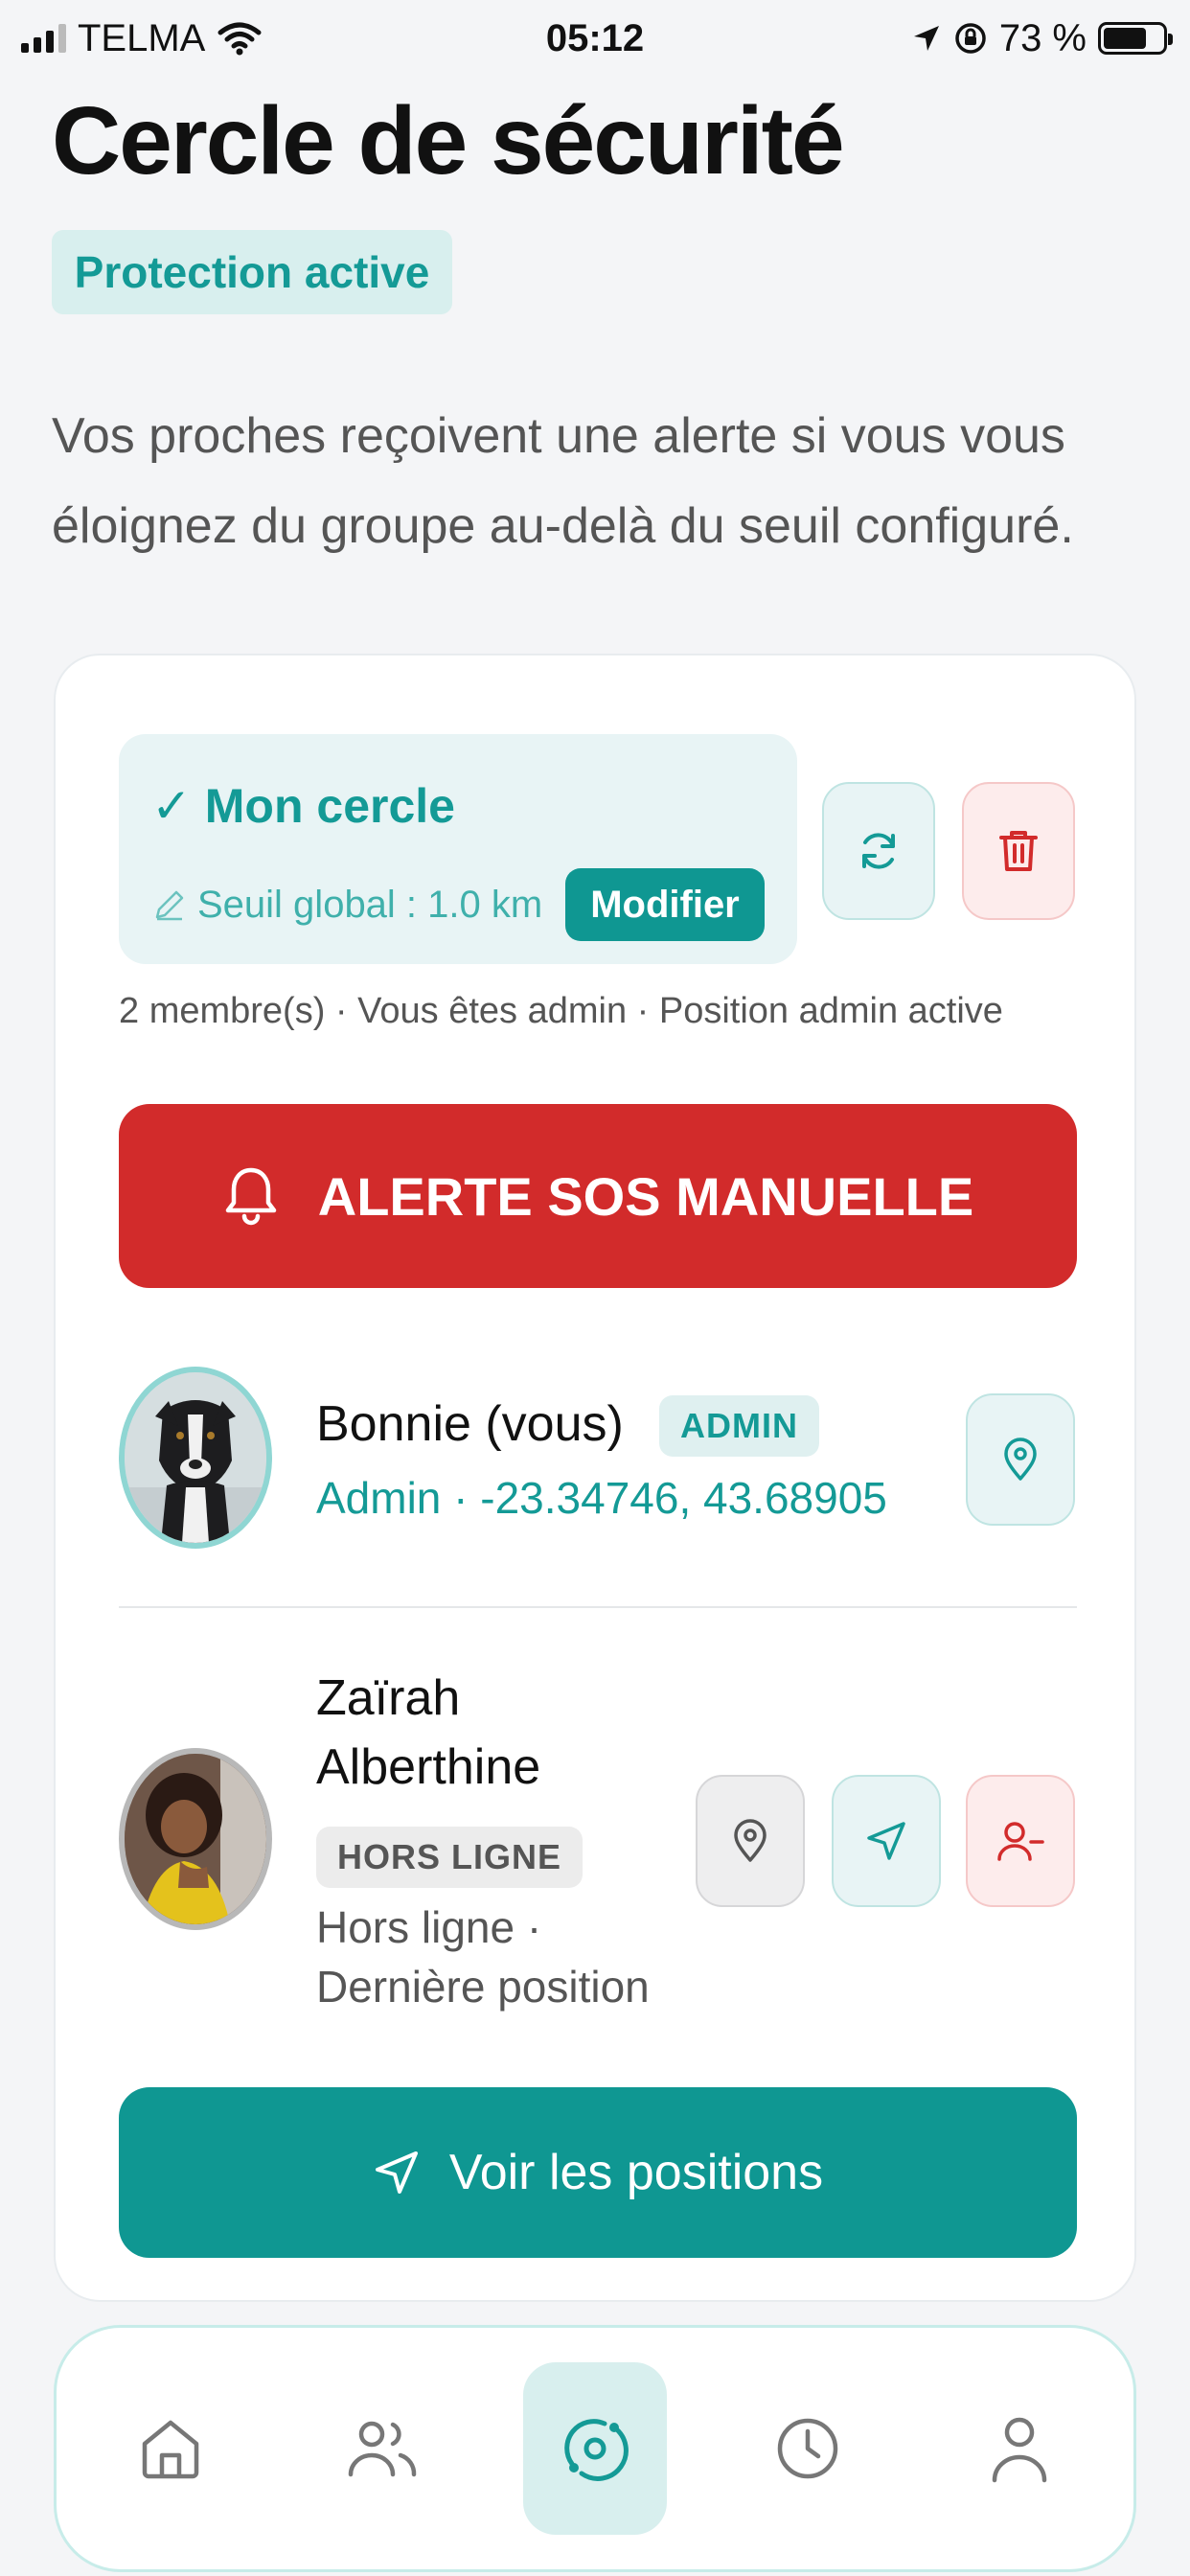 This screenshot has height=2576, width=1190. I want to click on nav-history, so click(808, 2448).